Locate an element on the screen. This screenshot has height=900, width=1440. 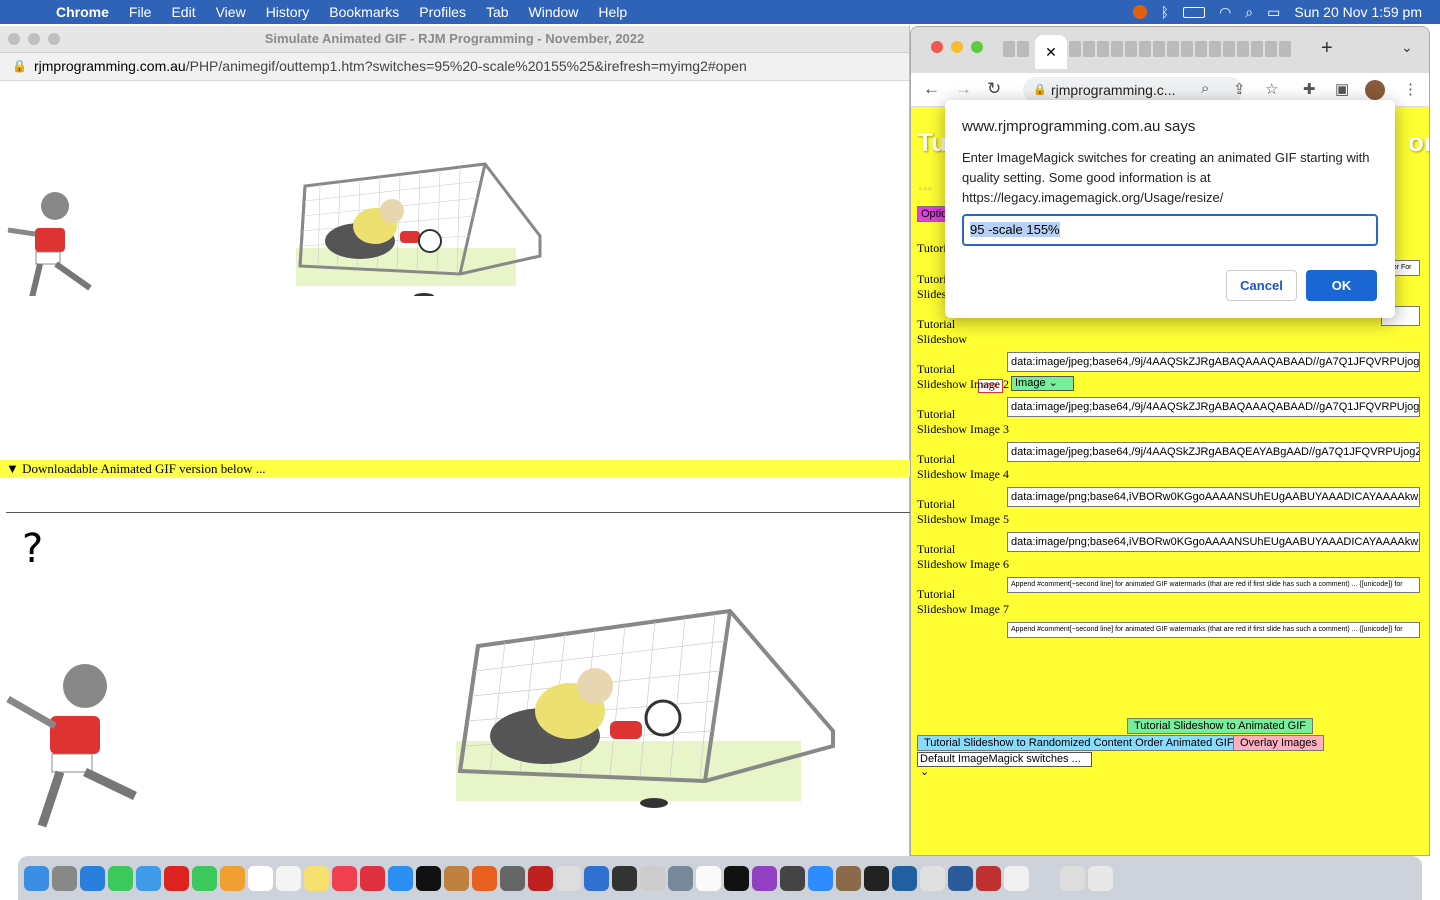
close-window-button-right is located at coordinates (937, 47).